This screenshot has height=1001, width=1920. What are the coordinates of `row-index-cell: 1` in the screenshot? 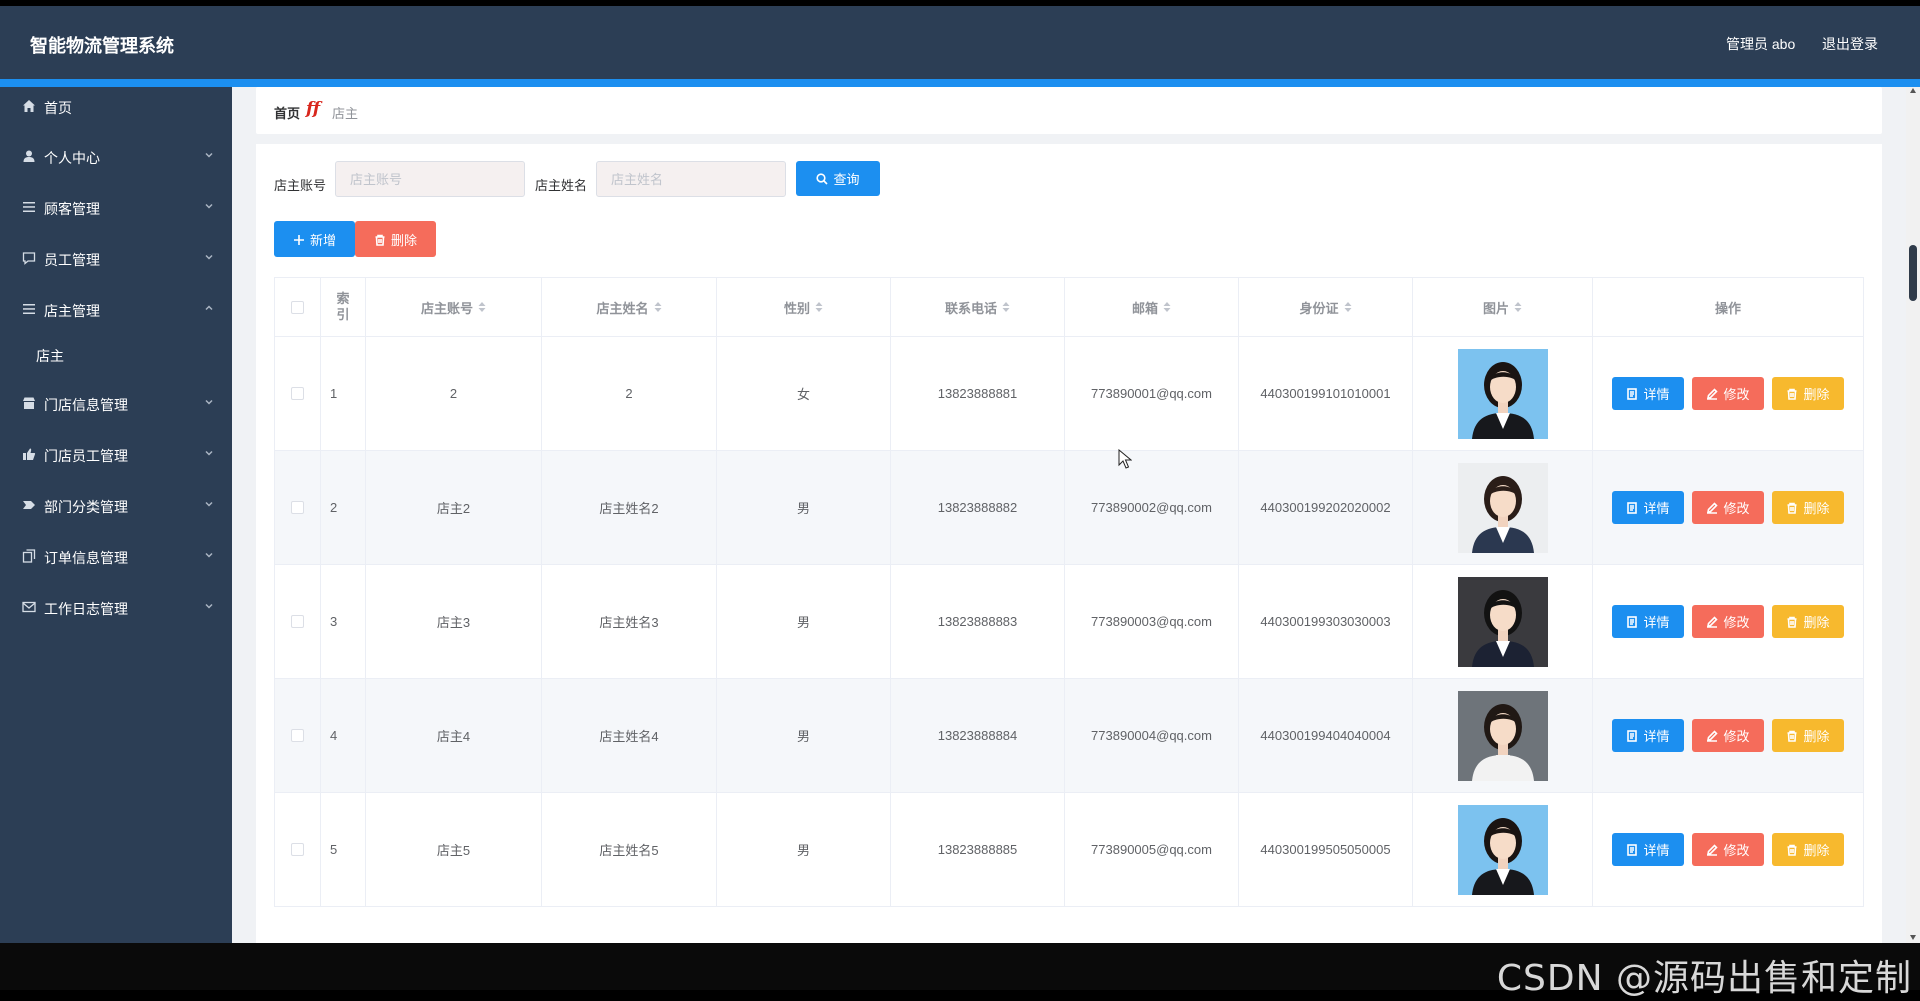 It's located at (343, 393).